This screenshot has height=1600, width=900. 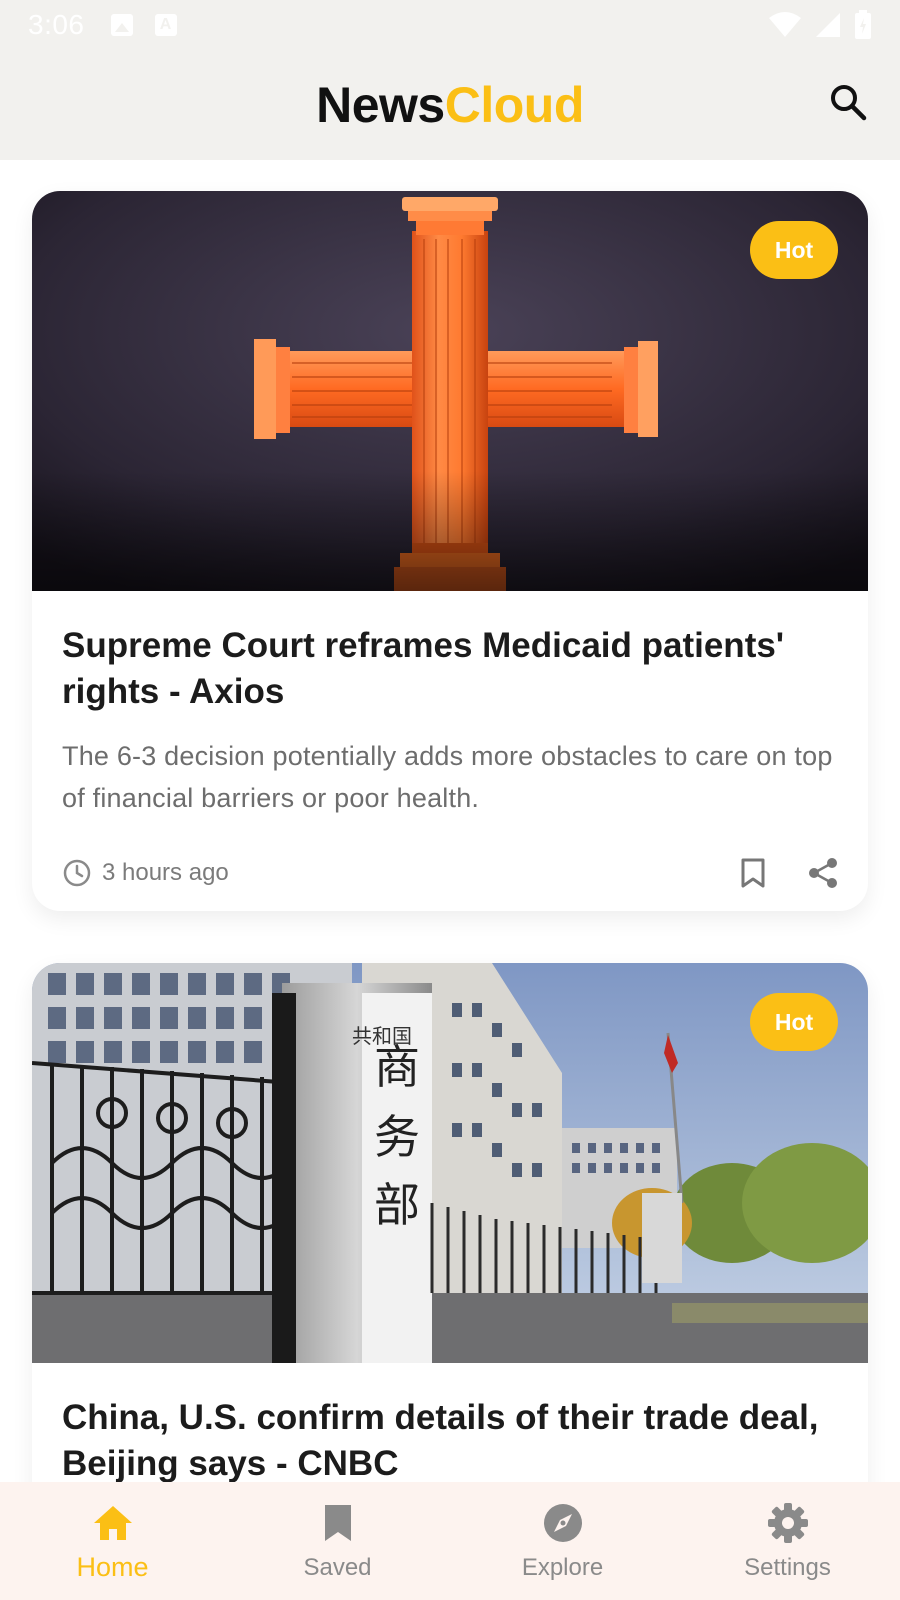 What do you see at coordinates (562, 1523) in the screenshot?
I see `compass-icon` at bounding box center [562, 1523].